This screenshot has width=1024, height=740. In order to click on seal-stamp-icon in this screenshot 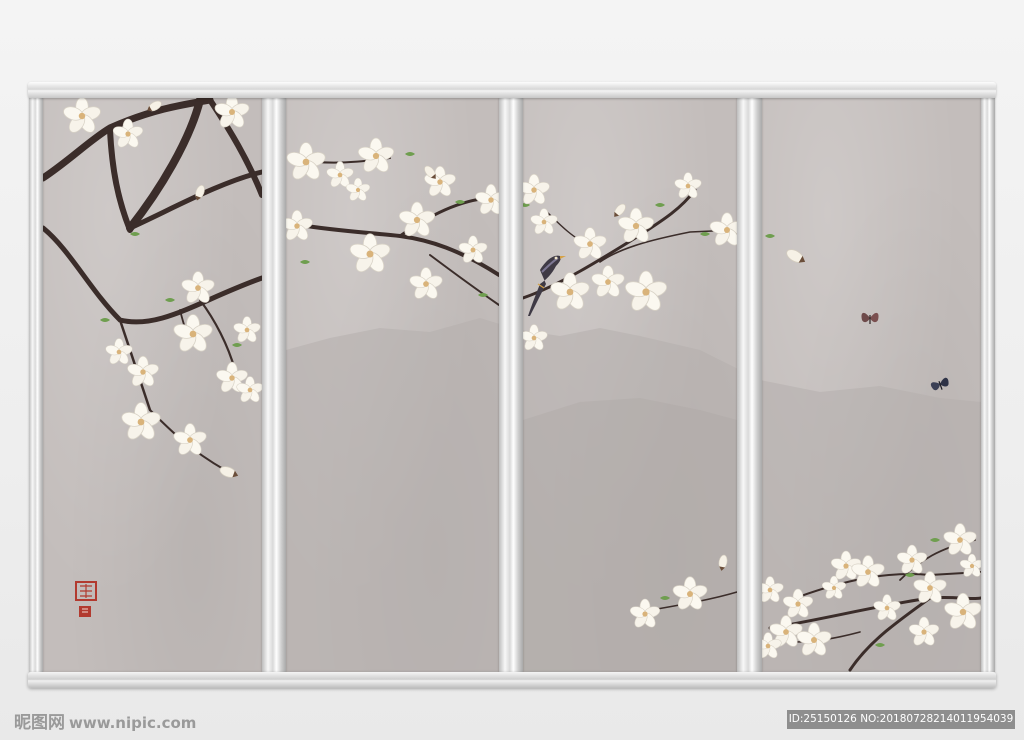, I will do `click(86, 599)`.